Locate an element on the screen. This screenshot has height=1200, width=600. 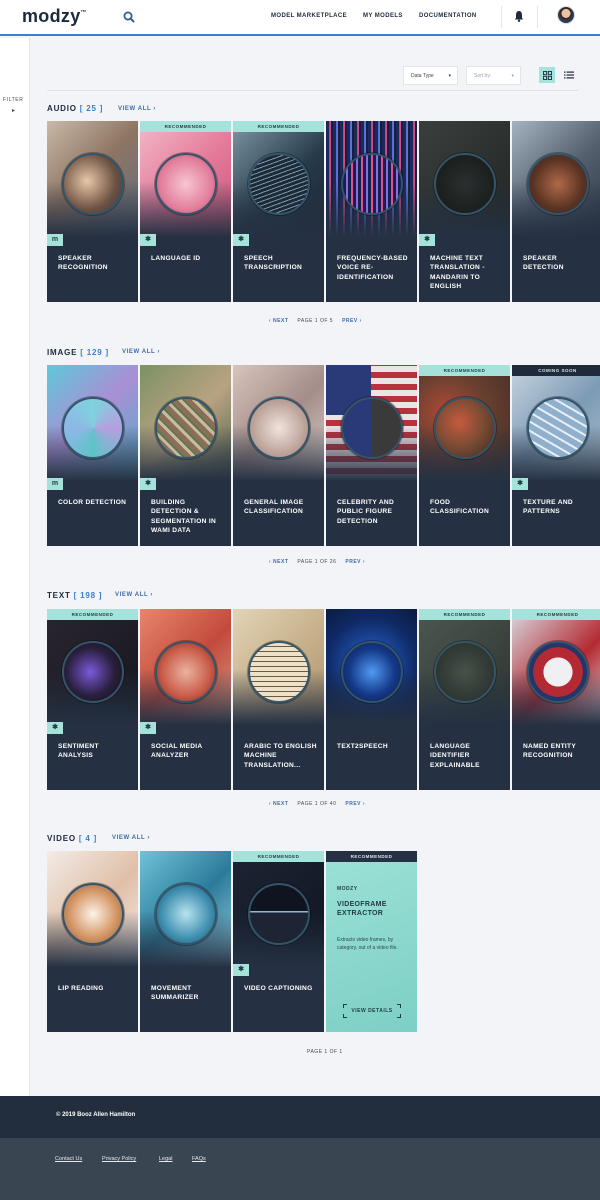
modzy-logo: modzy™ is located at coordinates (54, 16).